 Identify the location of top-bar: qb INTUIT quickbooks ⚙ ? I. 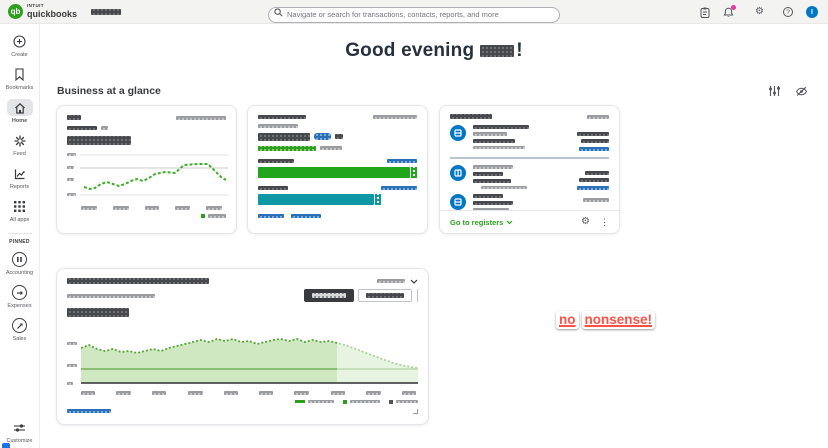
(414, 12).